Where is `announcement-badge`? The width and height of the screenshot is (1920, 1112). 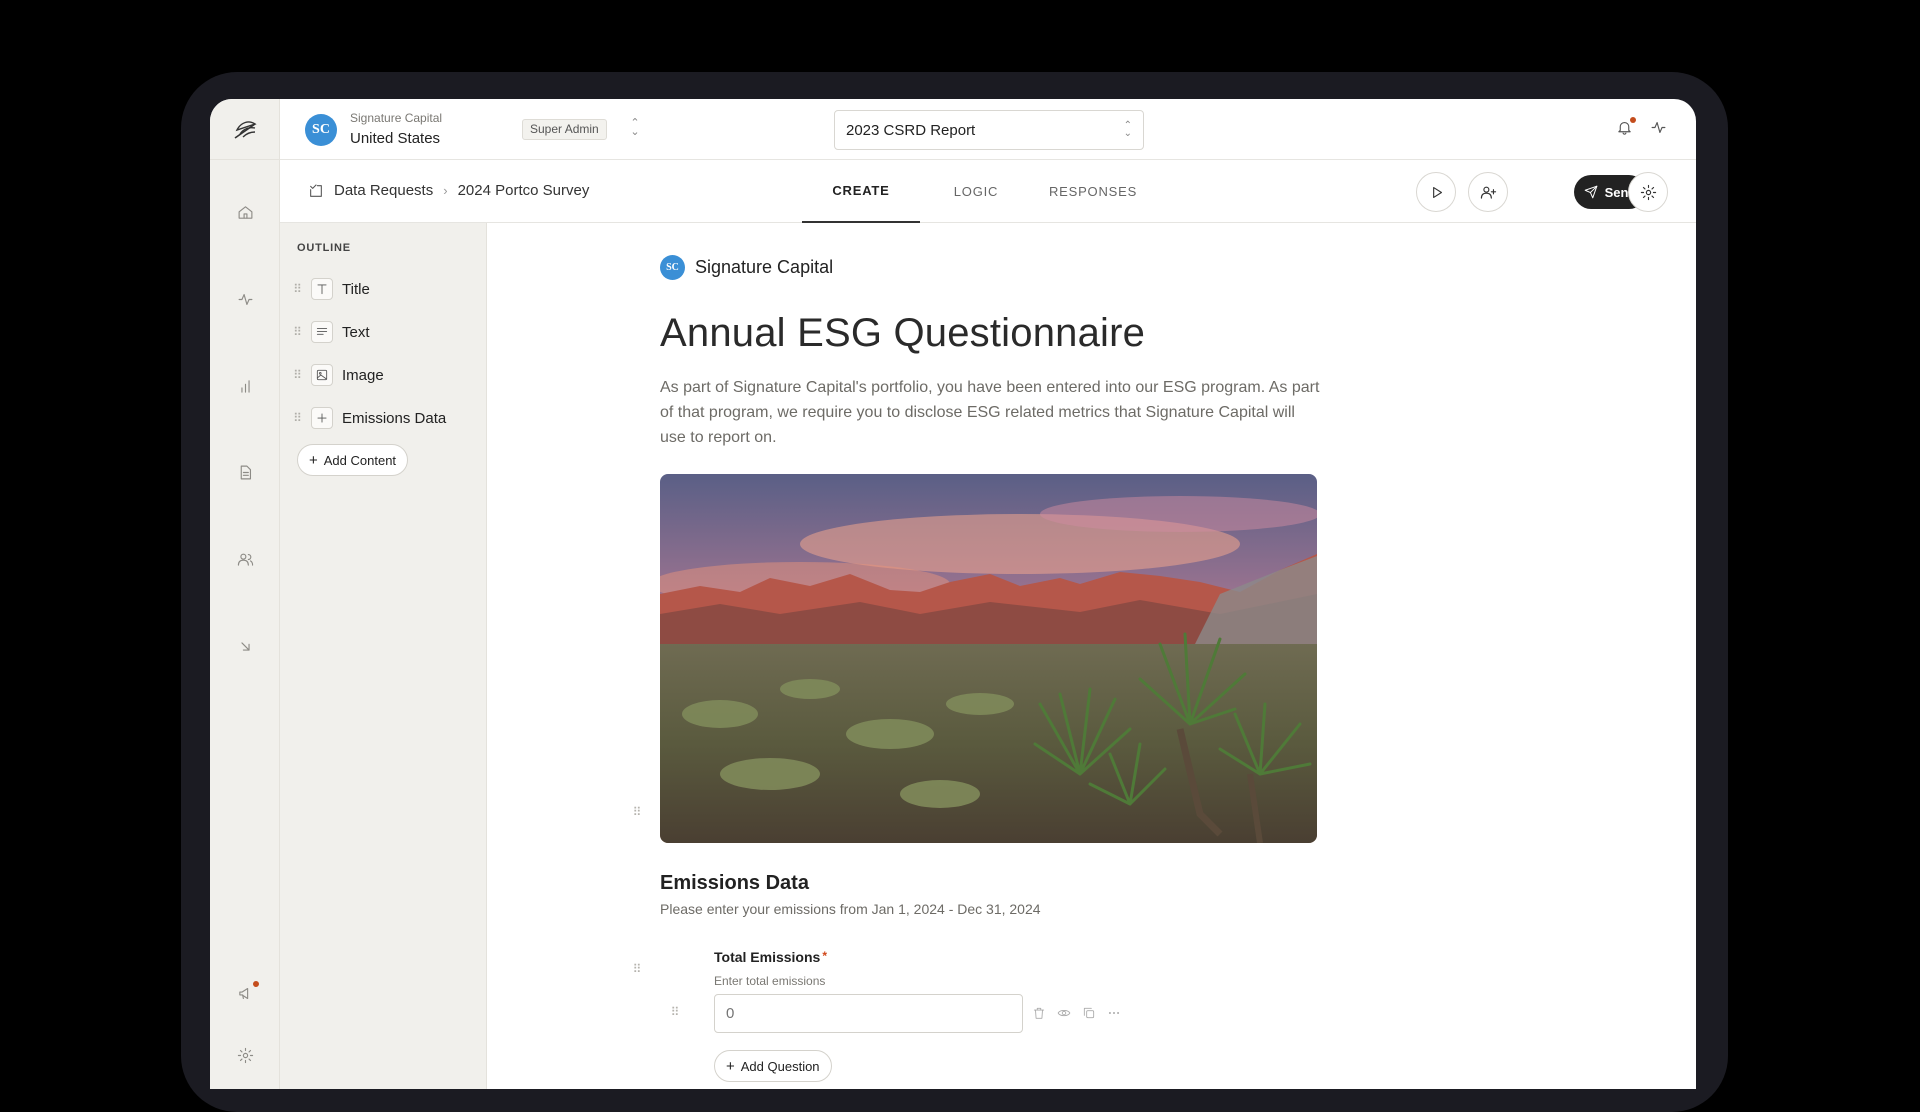 announcement-badge is located at coordinates (256, 984).